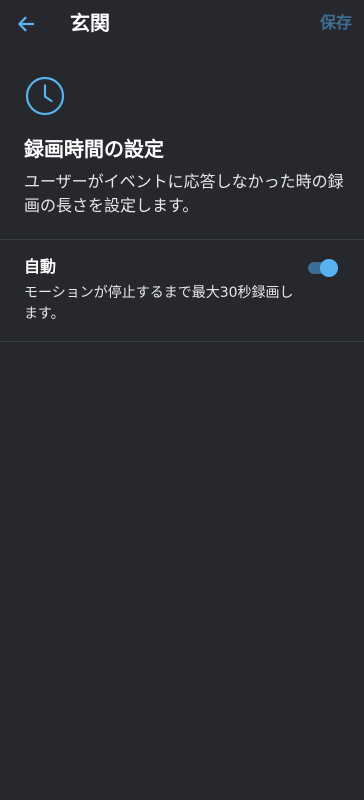 This screenshot has width=364, height=800. I want to click on auto-toggle-switch, so click(323, 268).